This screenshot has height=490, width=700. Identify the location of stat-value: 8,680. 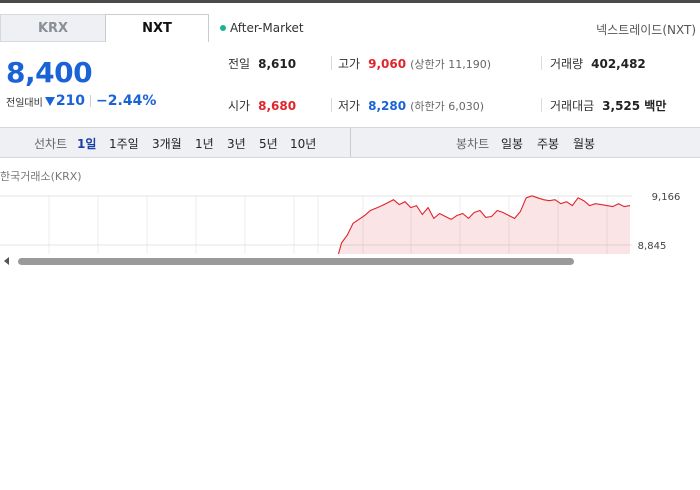
(277, 105).